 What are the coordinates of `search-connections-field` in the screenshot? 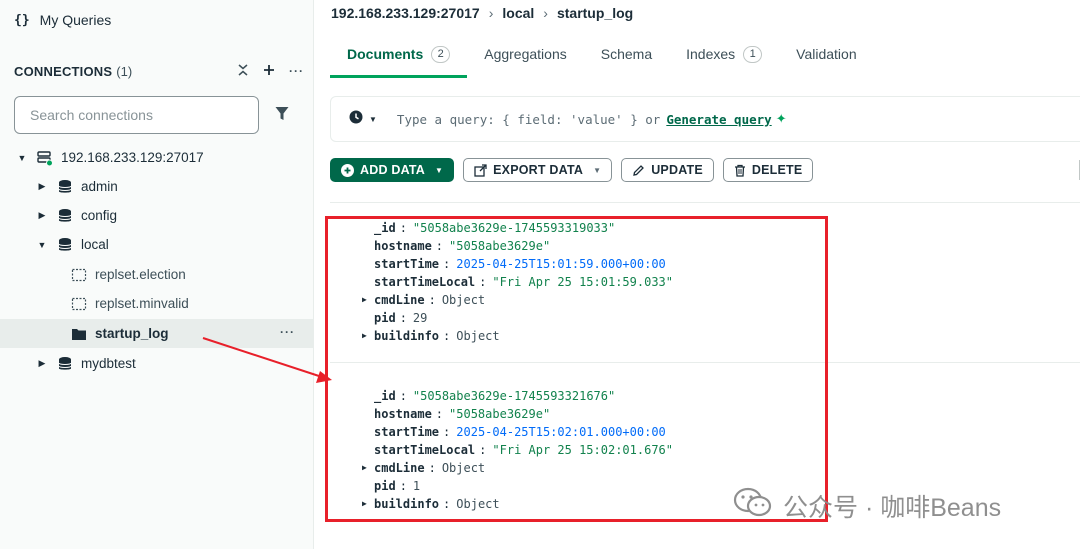 It's located at (136, 115).